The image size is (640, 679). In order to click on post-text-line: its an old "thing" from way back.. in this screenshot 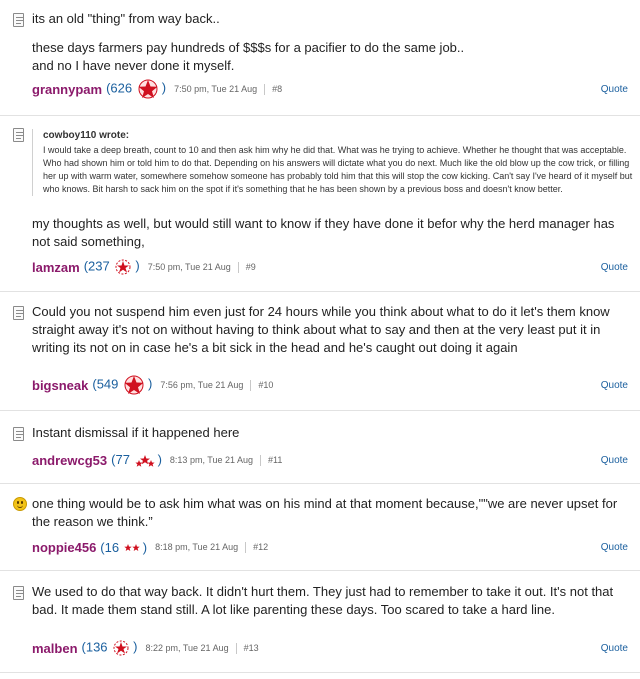, I will do `click(126, 18)`.